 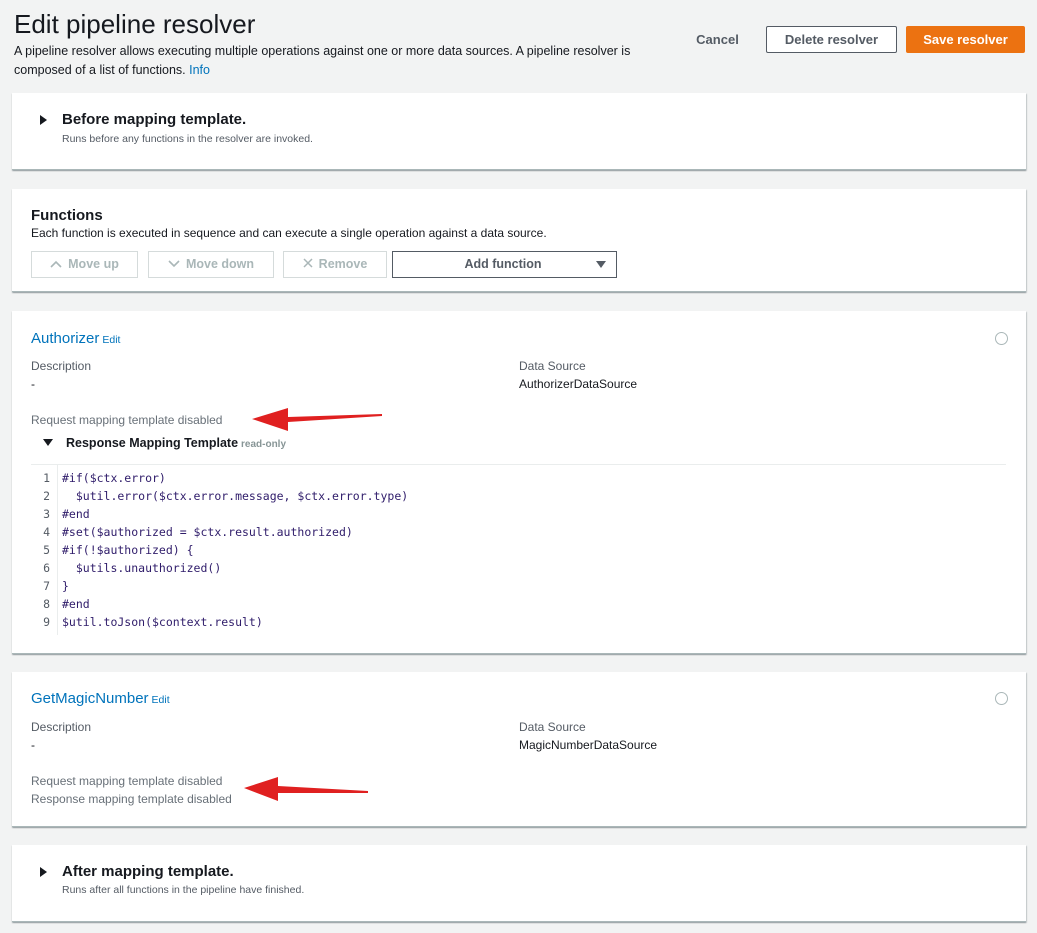 What do you see at coordinates (831, 39) in the screenshot?
I see `delete-resolver-button: Delete resolver` at bounding box center [831, 39].